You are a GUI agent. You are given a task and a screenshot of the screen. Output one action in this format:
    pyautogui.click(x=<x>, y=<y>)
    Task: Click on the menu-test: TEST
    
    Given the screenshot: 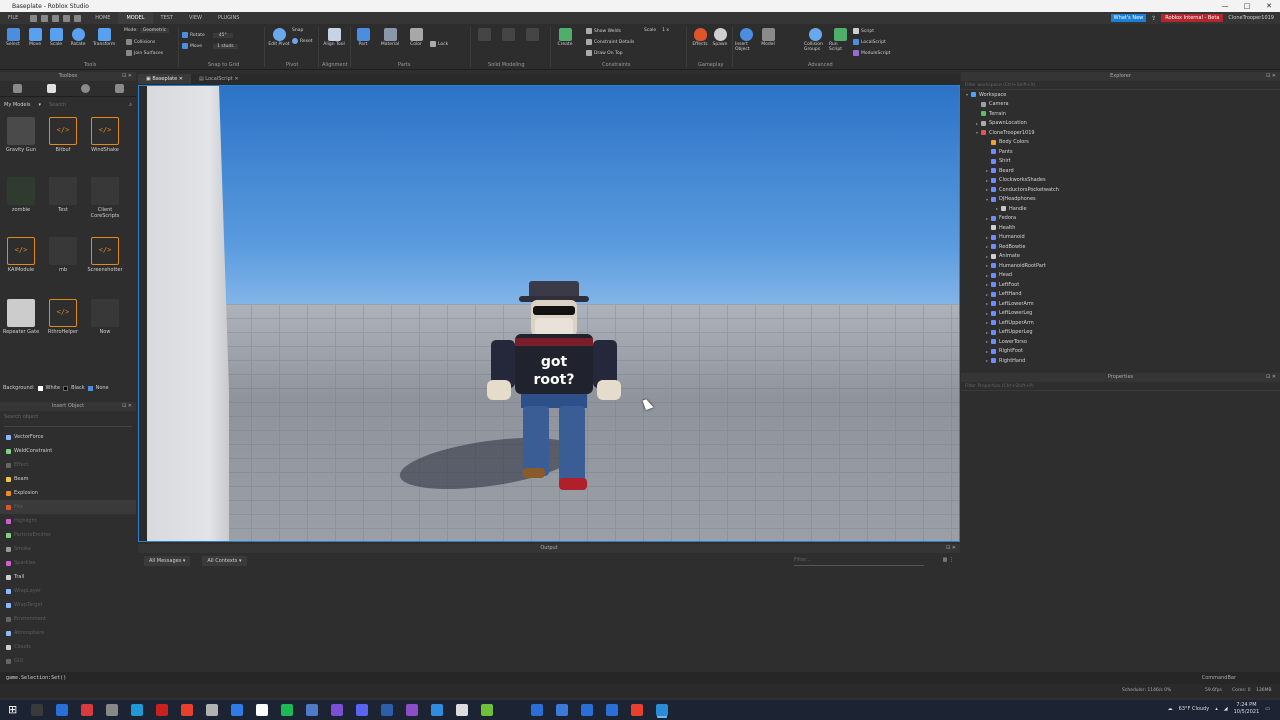 What is the action you would take?
    pyautogui.click(x=167, y=18)
    